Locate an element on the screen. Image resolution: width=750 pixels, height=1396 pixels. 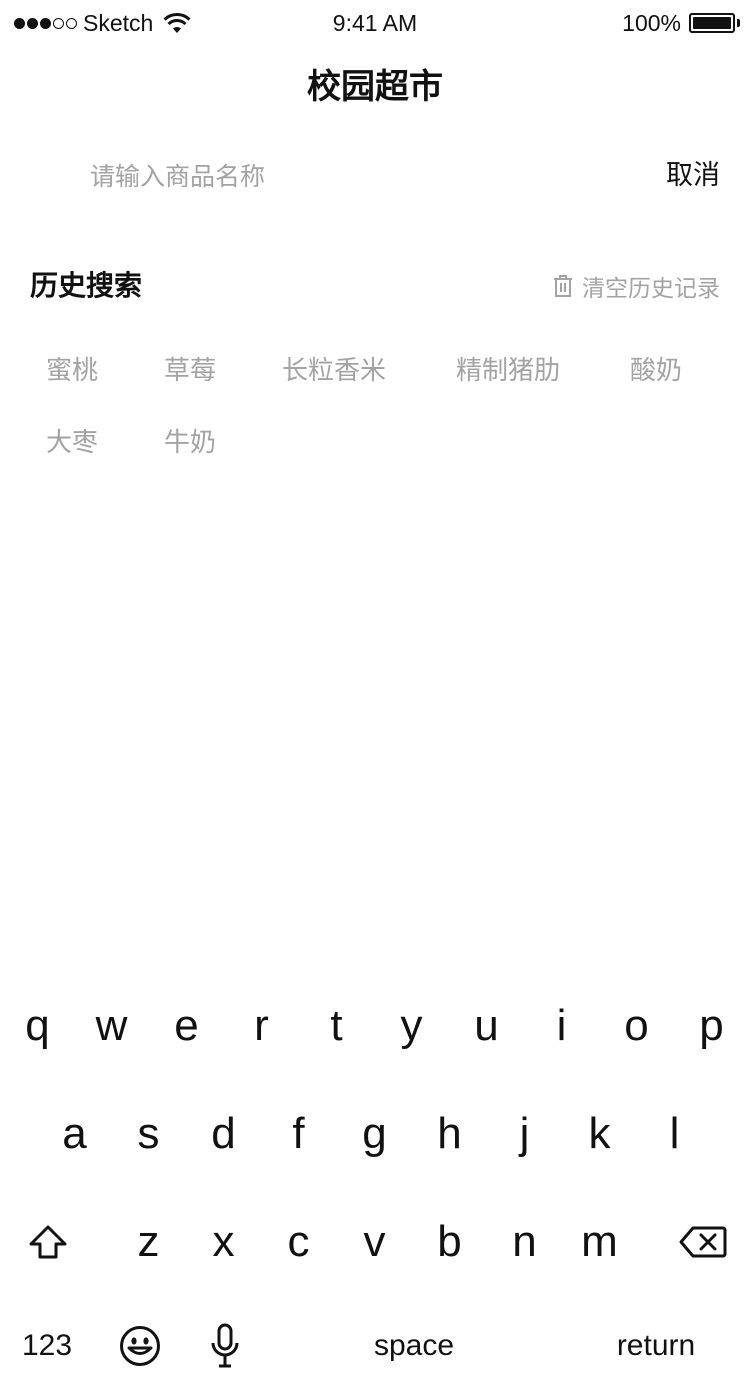
key-v: v is located at coordinates (374, 1246).